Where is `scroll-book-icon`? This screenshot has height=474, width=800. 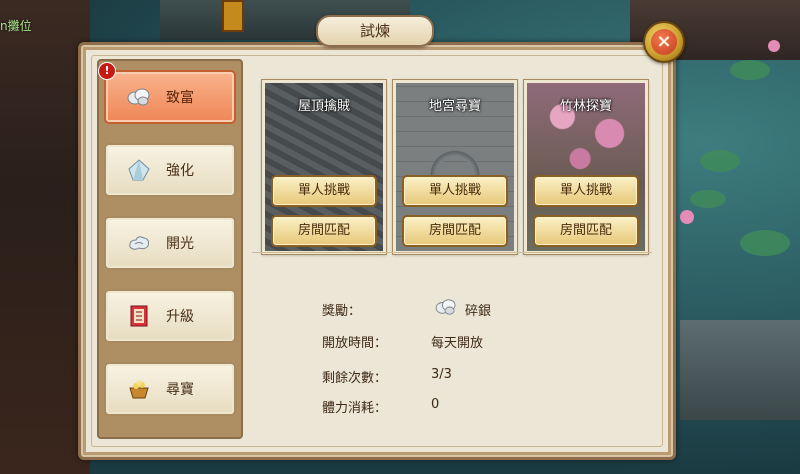 scroll-book-icon is located at coordinates (139, 316).